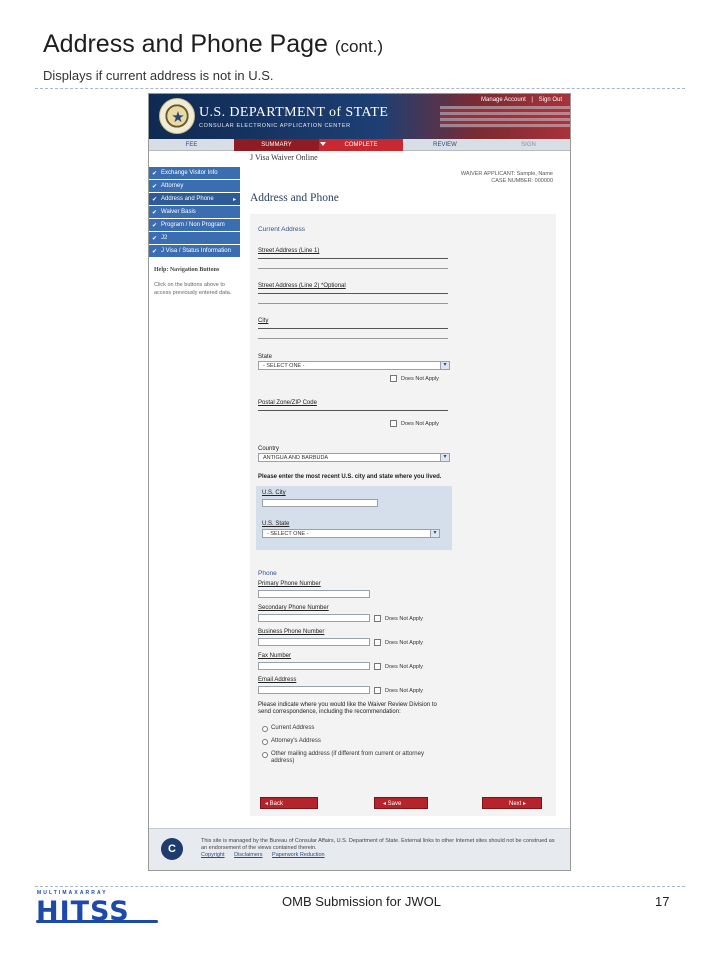  I want to click on sidebar-item-j2: ✔ J2, so click(194, 238).